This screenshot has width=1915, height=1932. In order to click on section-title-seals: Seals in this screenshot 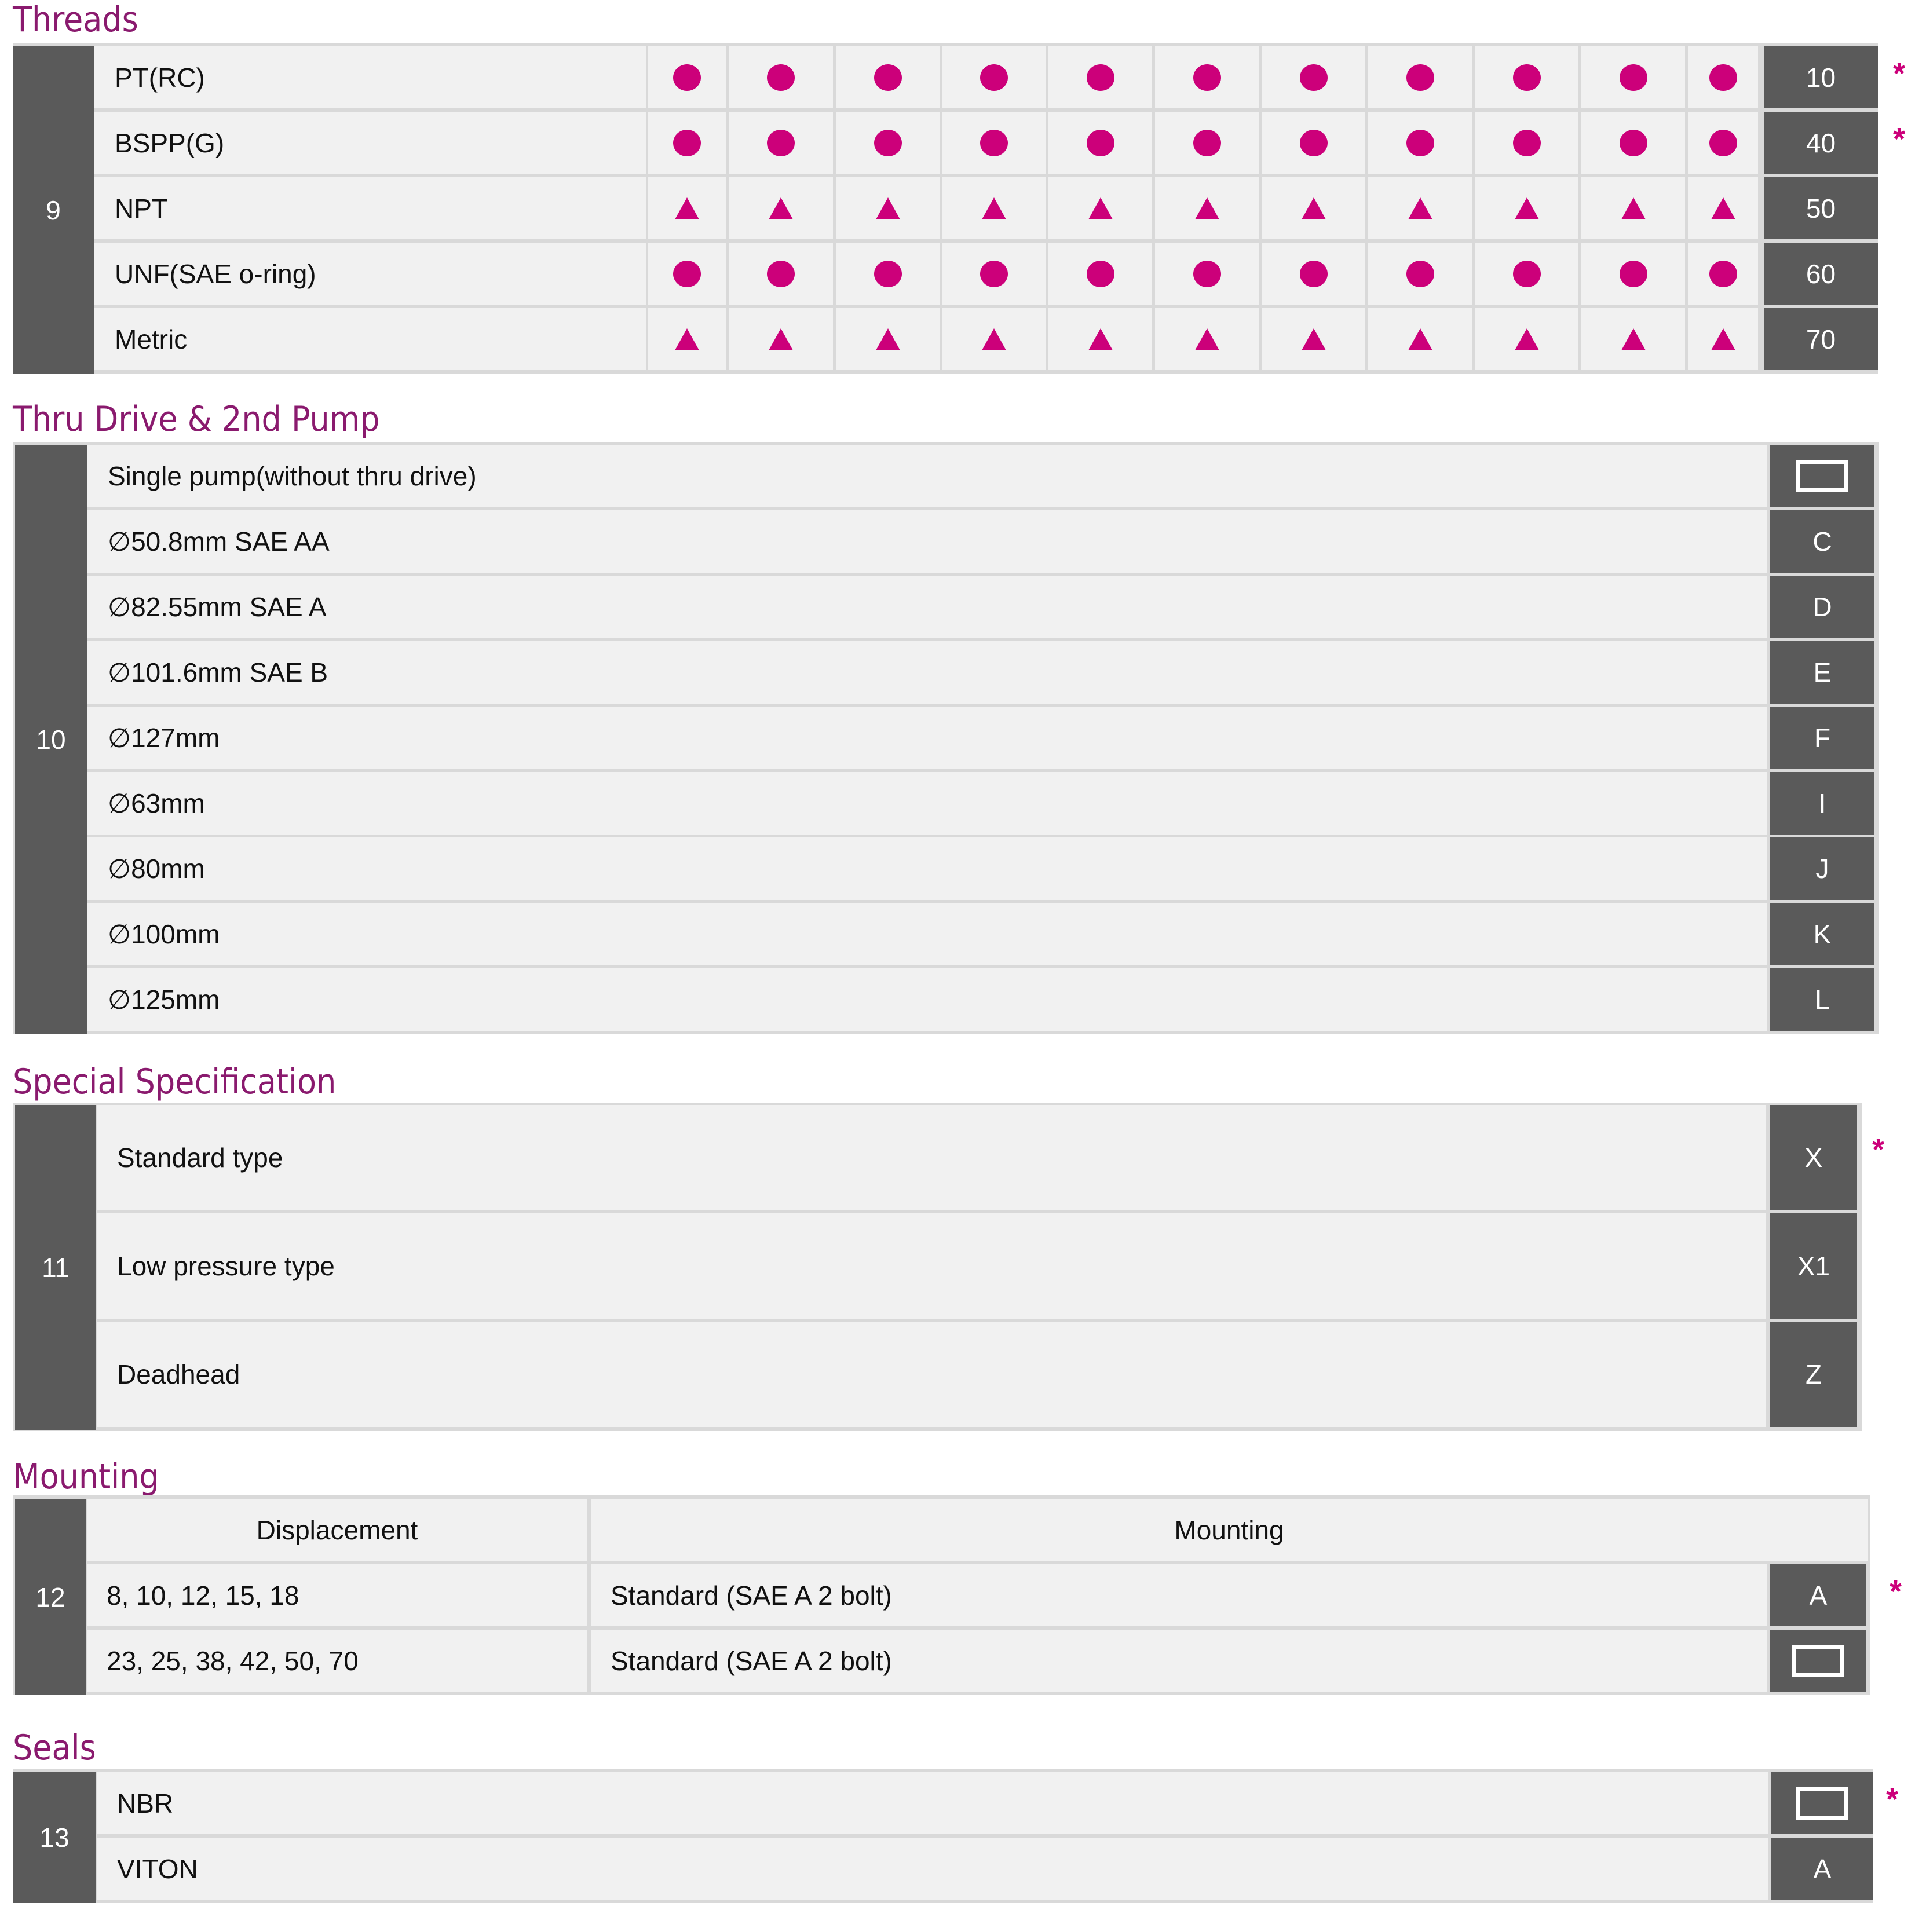, I will do `click(55, 1748)`.